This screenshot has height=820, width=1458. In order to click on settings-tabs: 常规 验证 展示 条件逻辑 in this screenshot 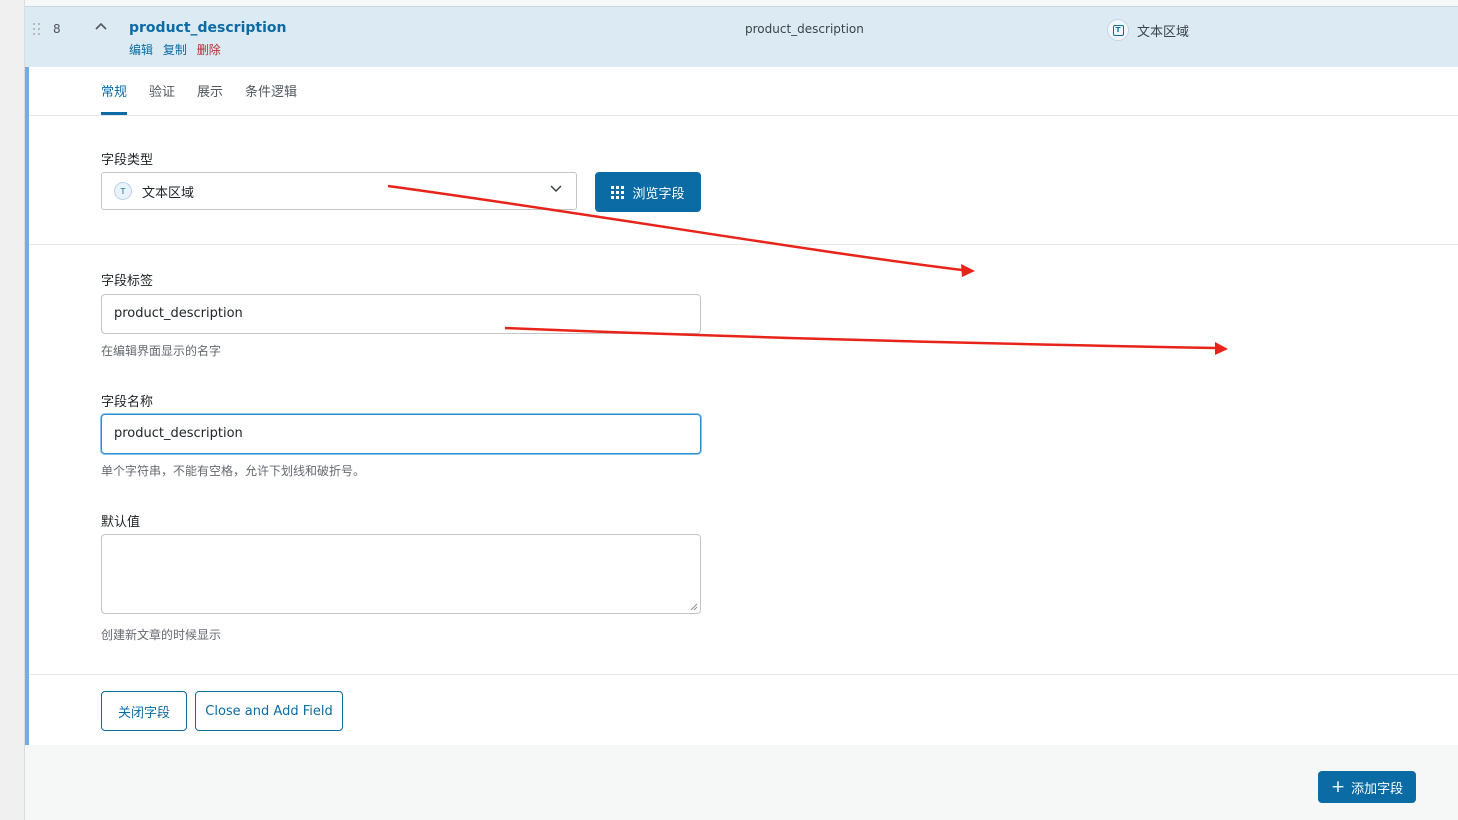, I will do `click(210, 91)`.